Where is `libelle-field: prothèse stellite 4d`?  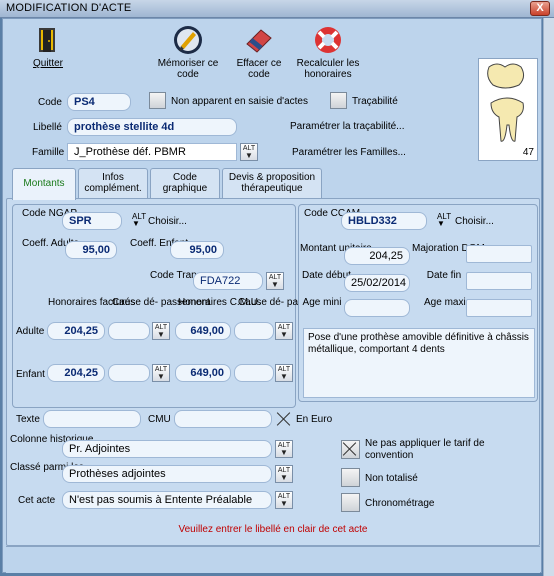
libelle-field: prothèse stellite 4d is located at coordinates (152, 127).